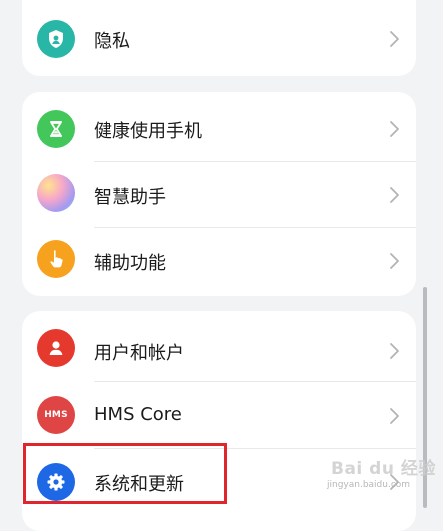 This screenshot has height=531, width=443. I want to click on settings-item-label: 智慧助手, so click(130, 197).